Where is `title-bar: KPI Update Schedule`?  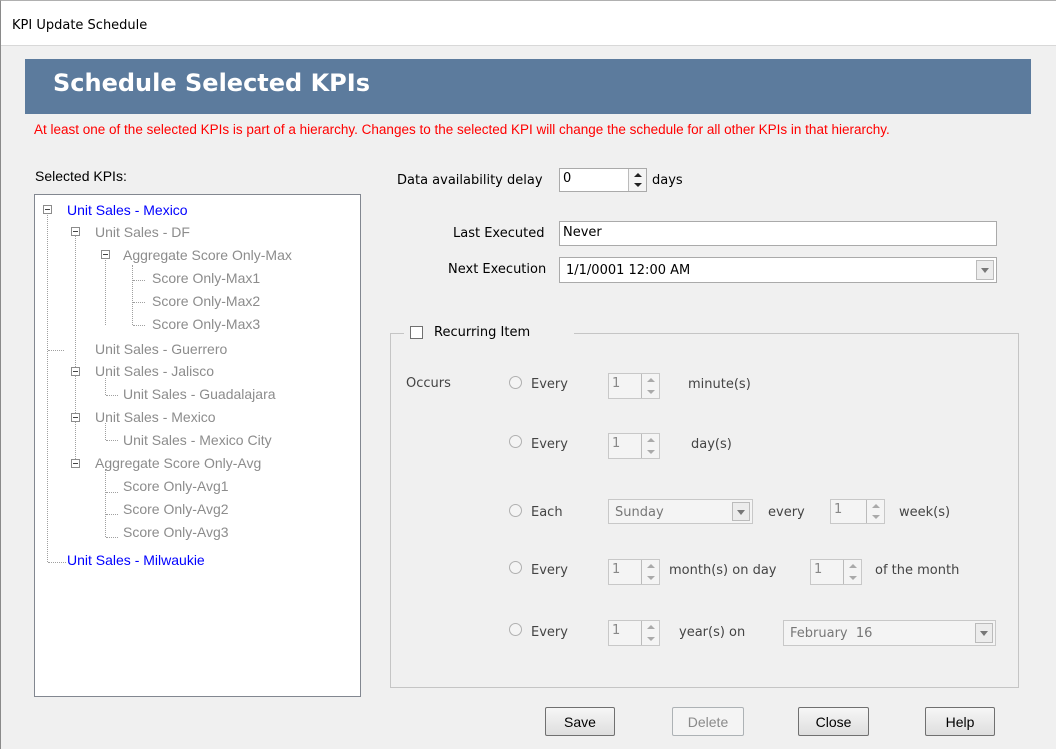
title-bar: KPI Update Schedule is located at coordinates (528, 23).